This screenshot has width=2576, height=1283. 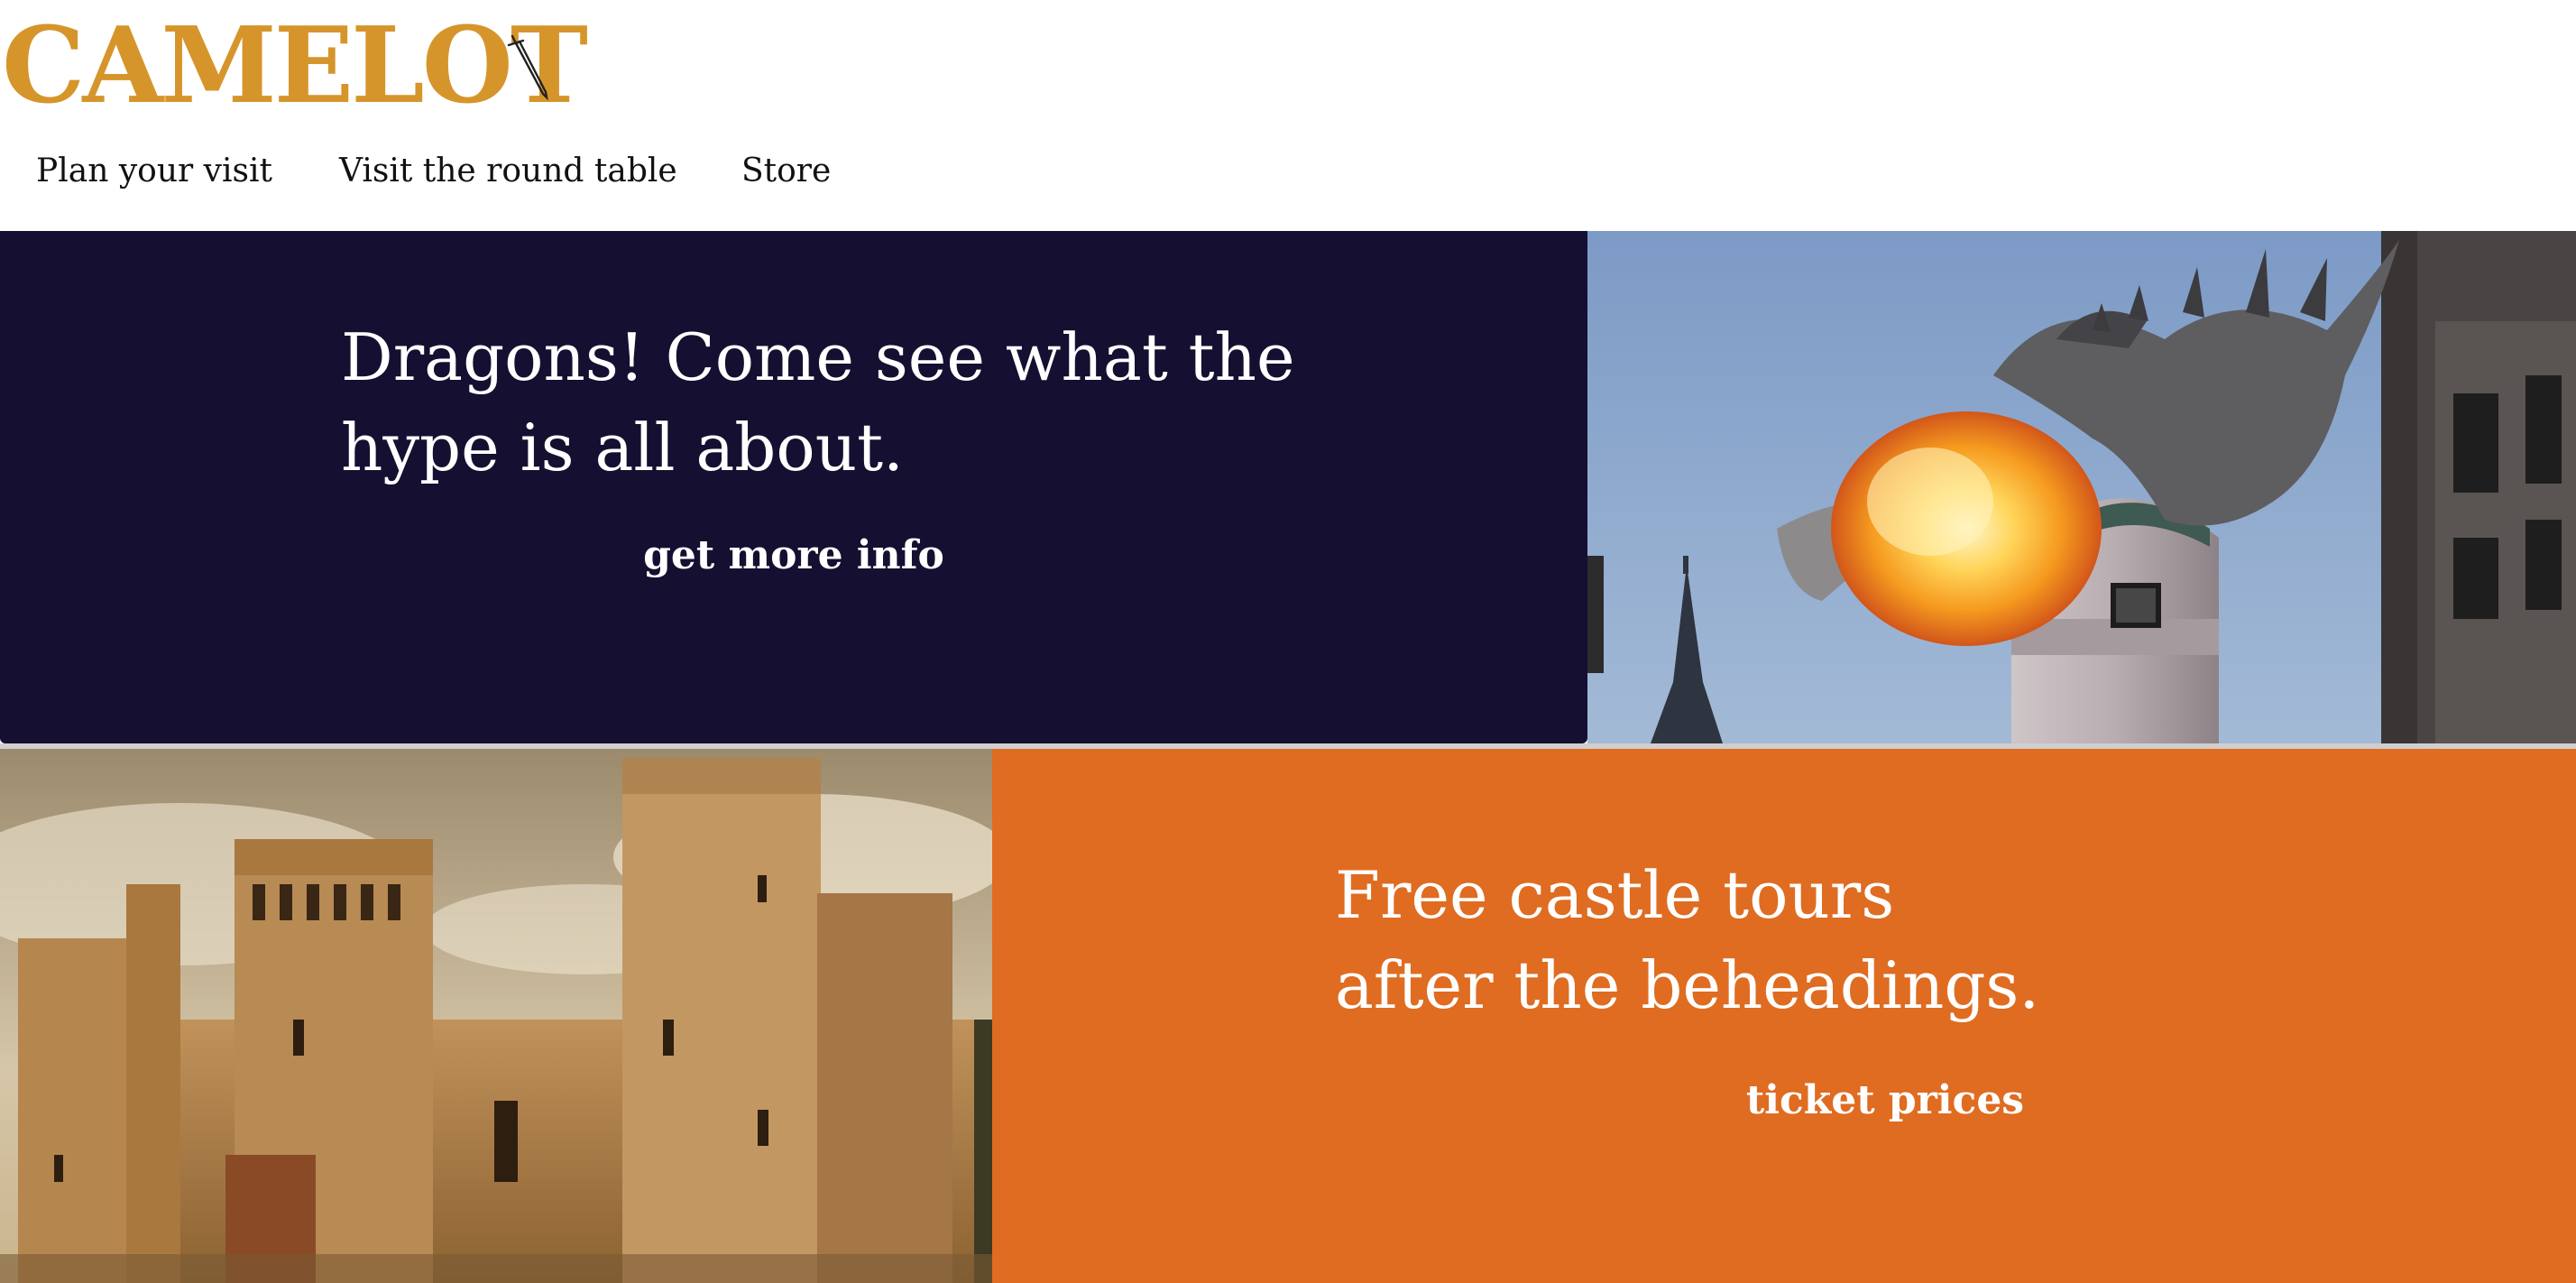 I want to click on castle-heading-line-1: Free castle tours, so click(x=1615, y=895).